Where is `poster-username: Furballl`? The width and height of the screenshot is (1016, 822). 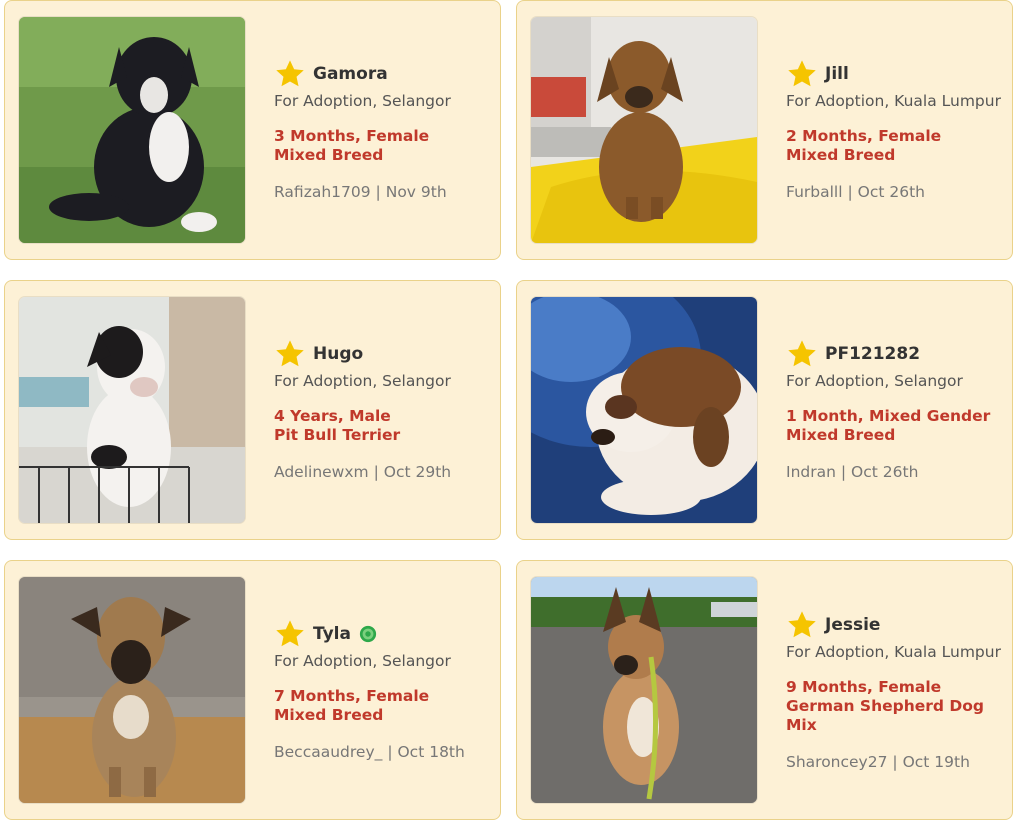
poster-username: Furballl is located at coordinates (814, 192).